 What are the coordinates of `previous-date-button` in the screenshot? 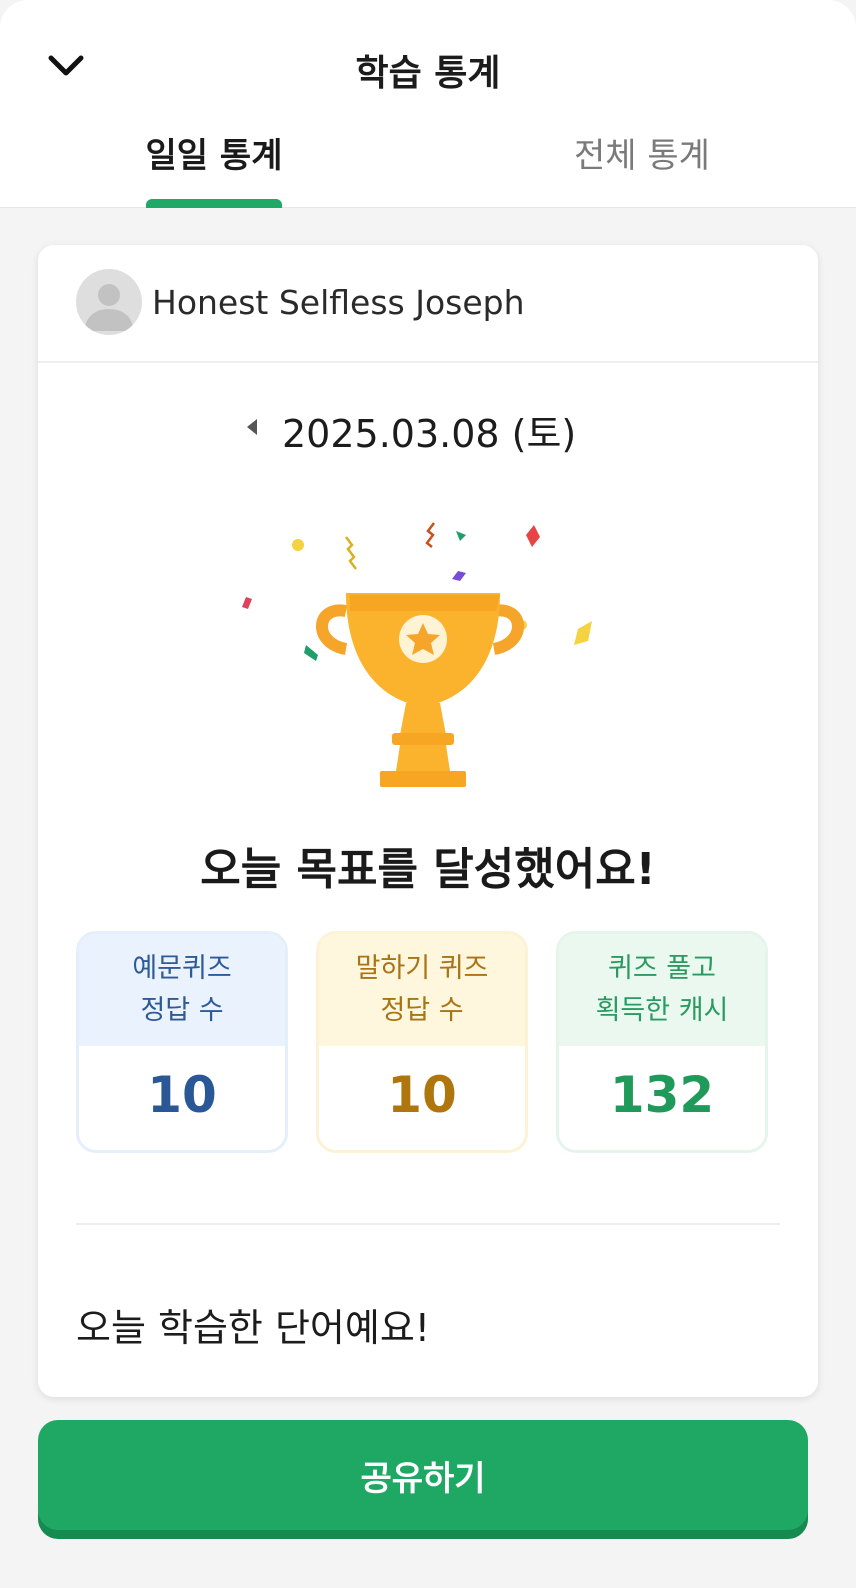 It's located at (252, 427).